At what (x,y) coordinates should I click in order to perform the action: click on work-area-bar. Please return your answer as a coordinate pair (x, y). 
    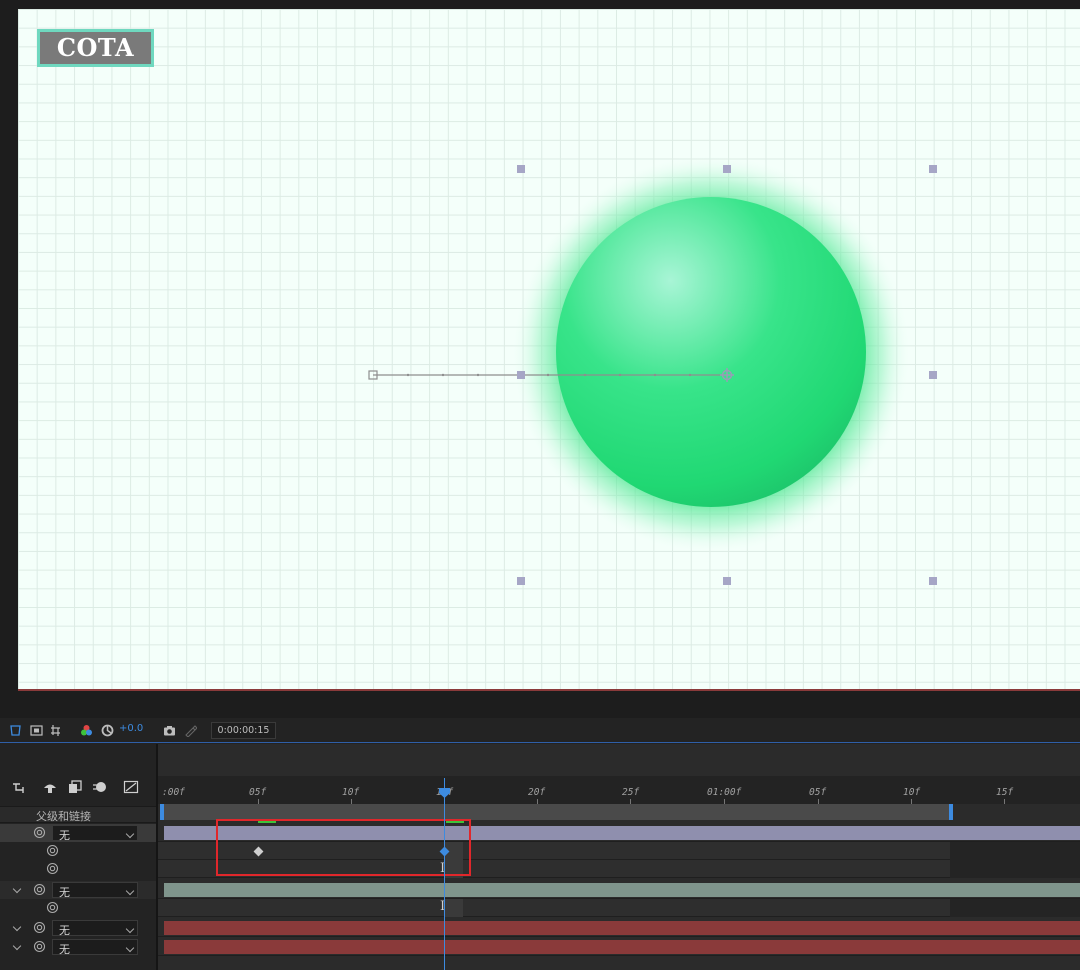
    Looking at the image, I should click on (556, 812).